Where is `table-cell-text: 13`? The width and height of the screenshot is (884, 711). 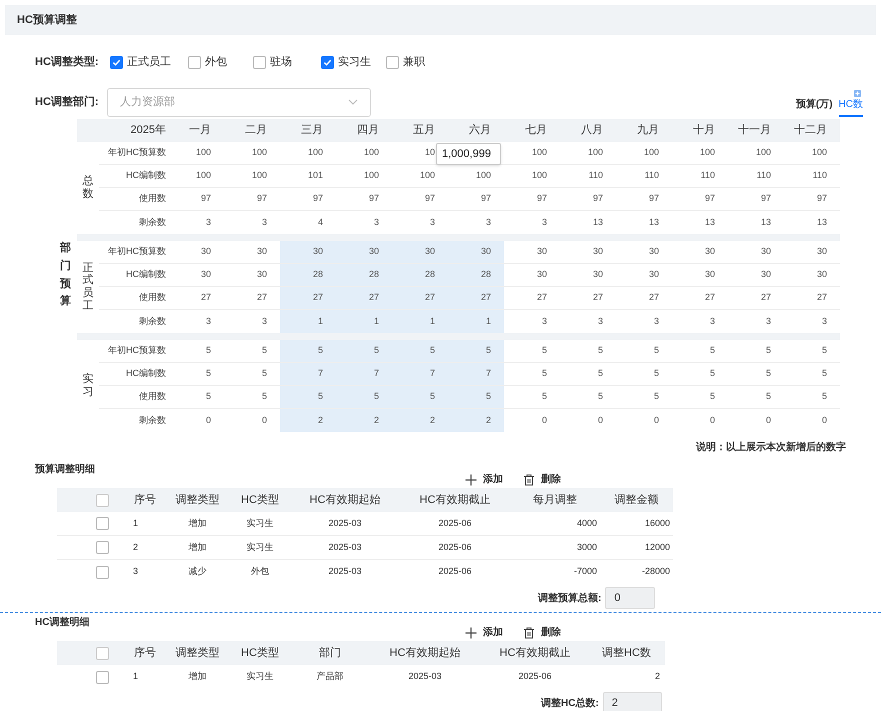 table-cell-text: 13 is located at coordinates (765, 222).